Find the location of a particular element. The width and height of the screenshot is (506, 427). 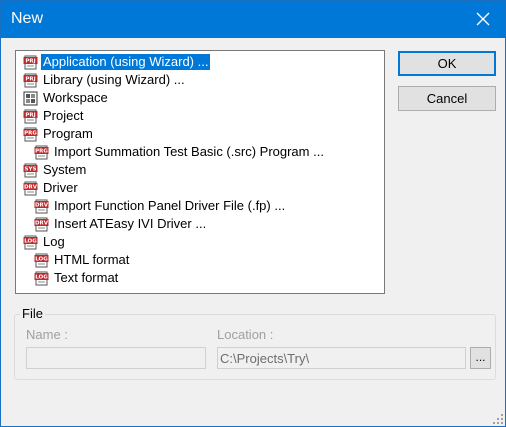

title-bar: New is located at coordinates (253, 19).